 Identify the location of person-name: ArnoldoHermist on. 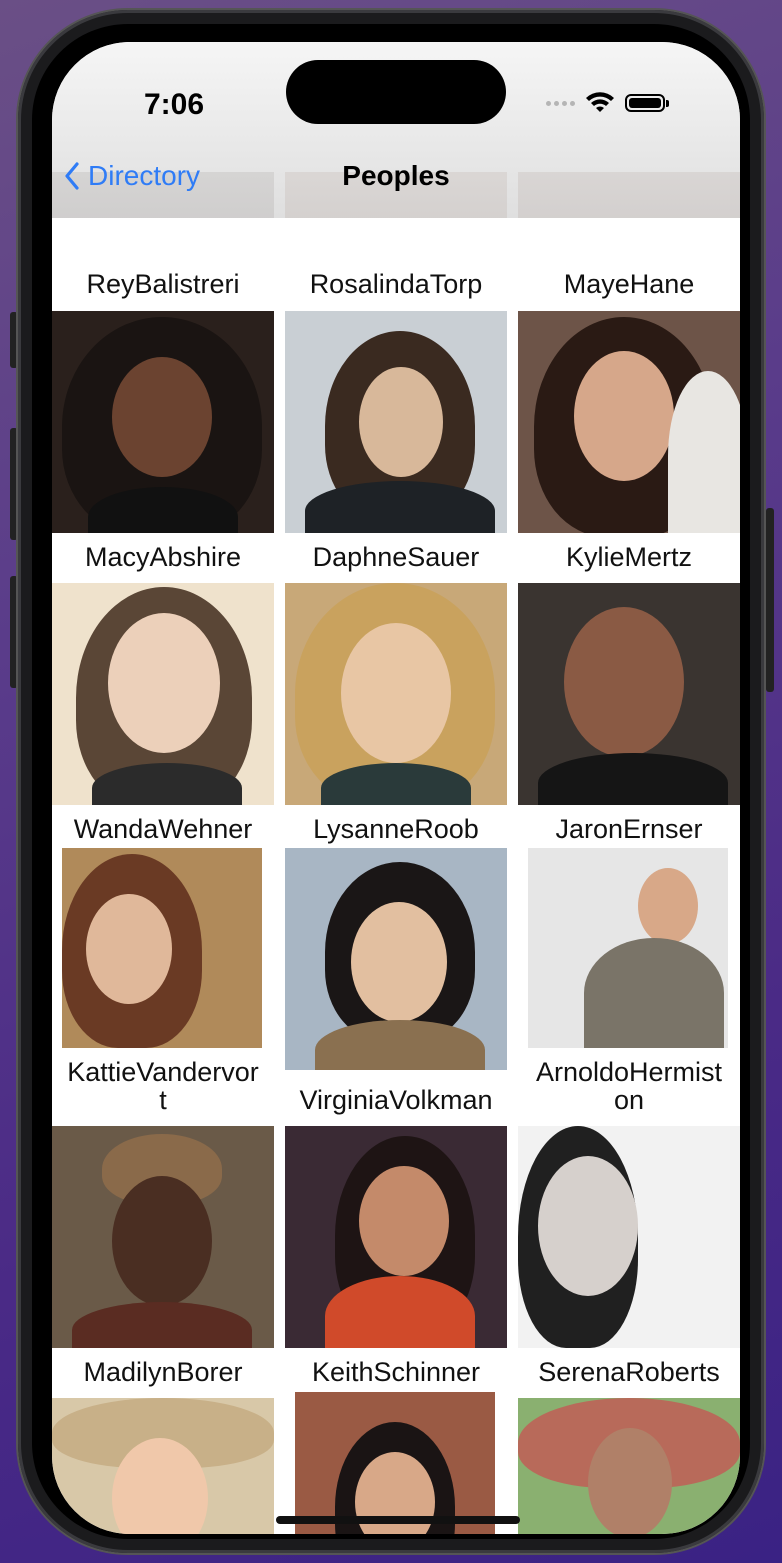
(629, 1086).